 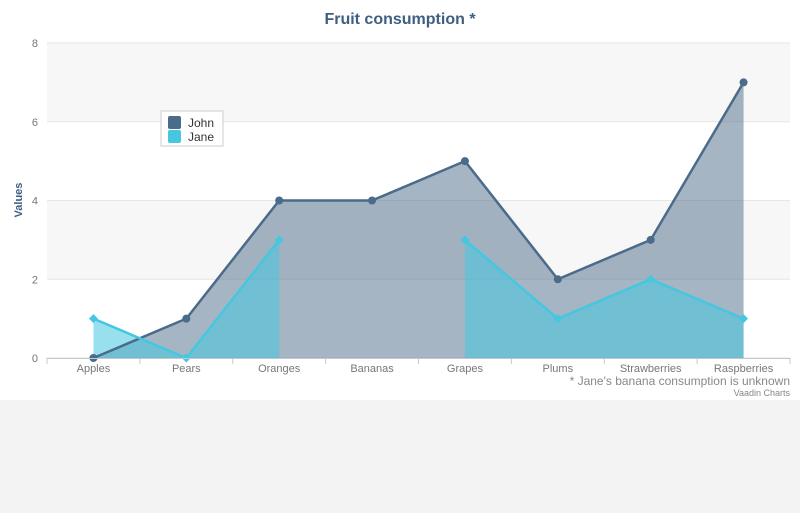 I want to click on y-tick-label: 8, so click(x=35, y=44).